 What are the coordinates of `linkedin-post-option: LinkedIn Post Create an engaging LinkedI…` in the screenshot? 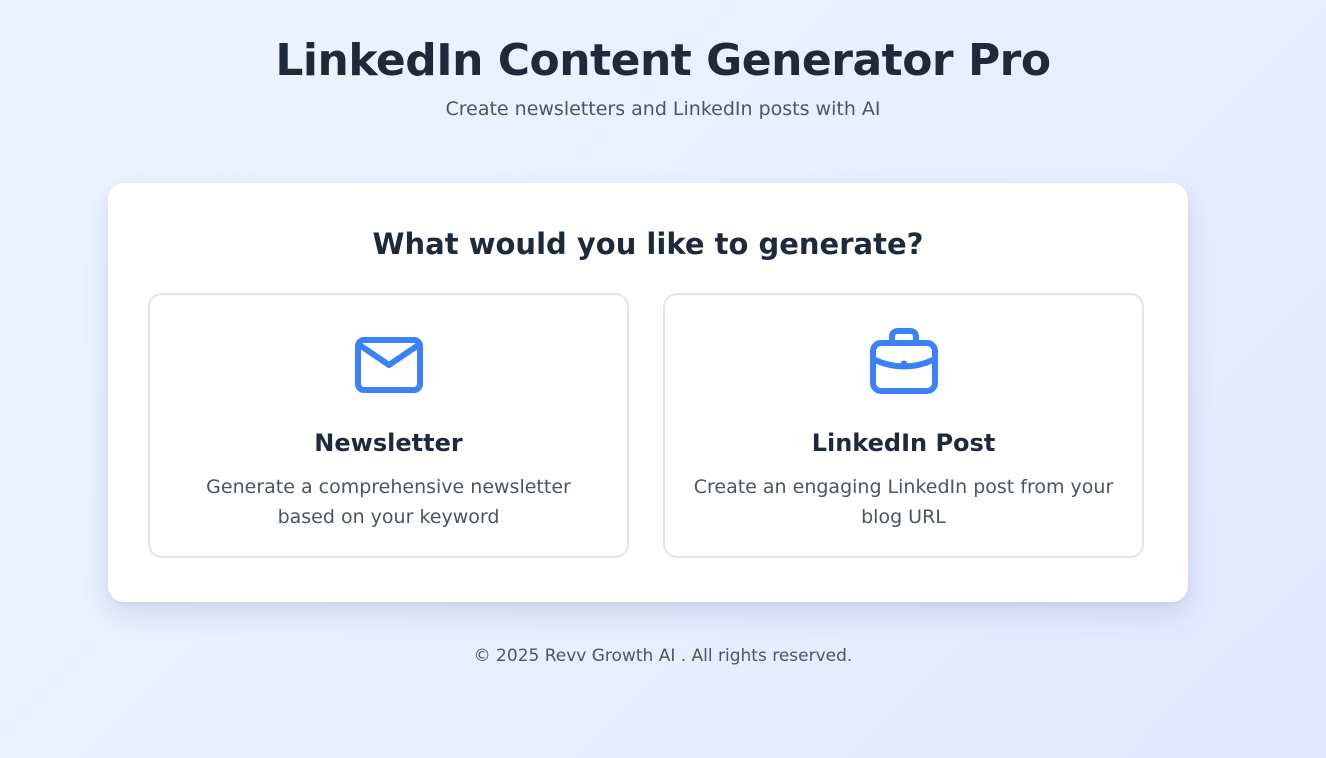 It's located at (903, 425).